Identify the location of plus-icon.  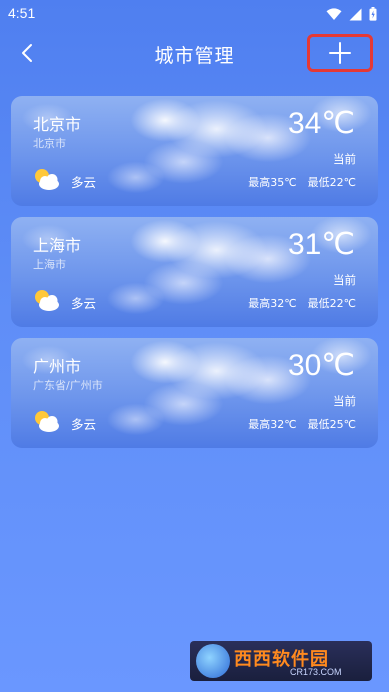
(340, 53).